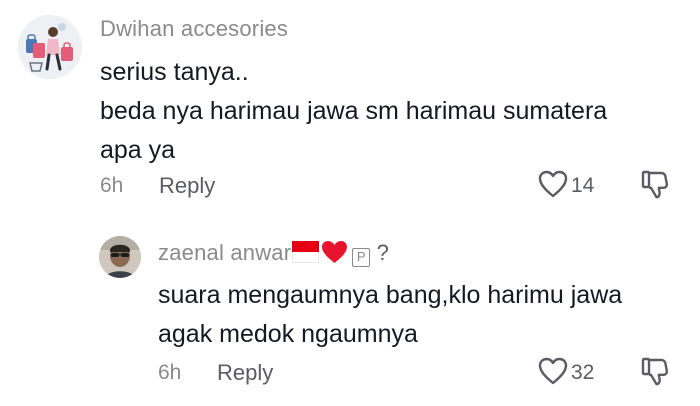 Image resolution: width=700 pixels, height=406 pixels. I want to click on comment-line: suara mengaumnya bang,klo harimu jawa, so click(390, 295).